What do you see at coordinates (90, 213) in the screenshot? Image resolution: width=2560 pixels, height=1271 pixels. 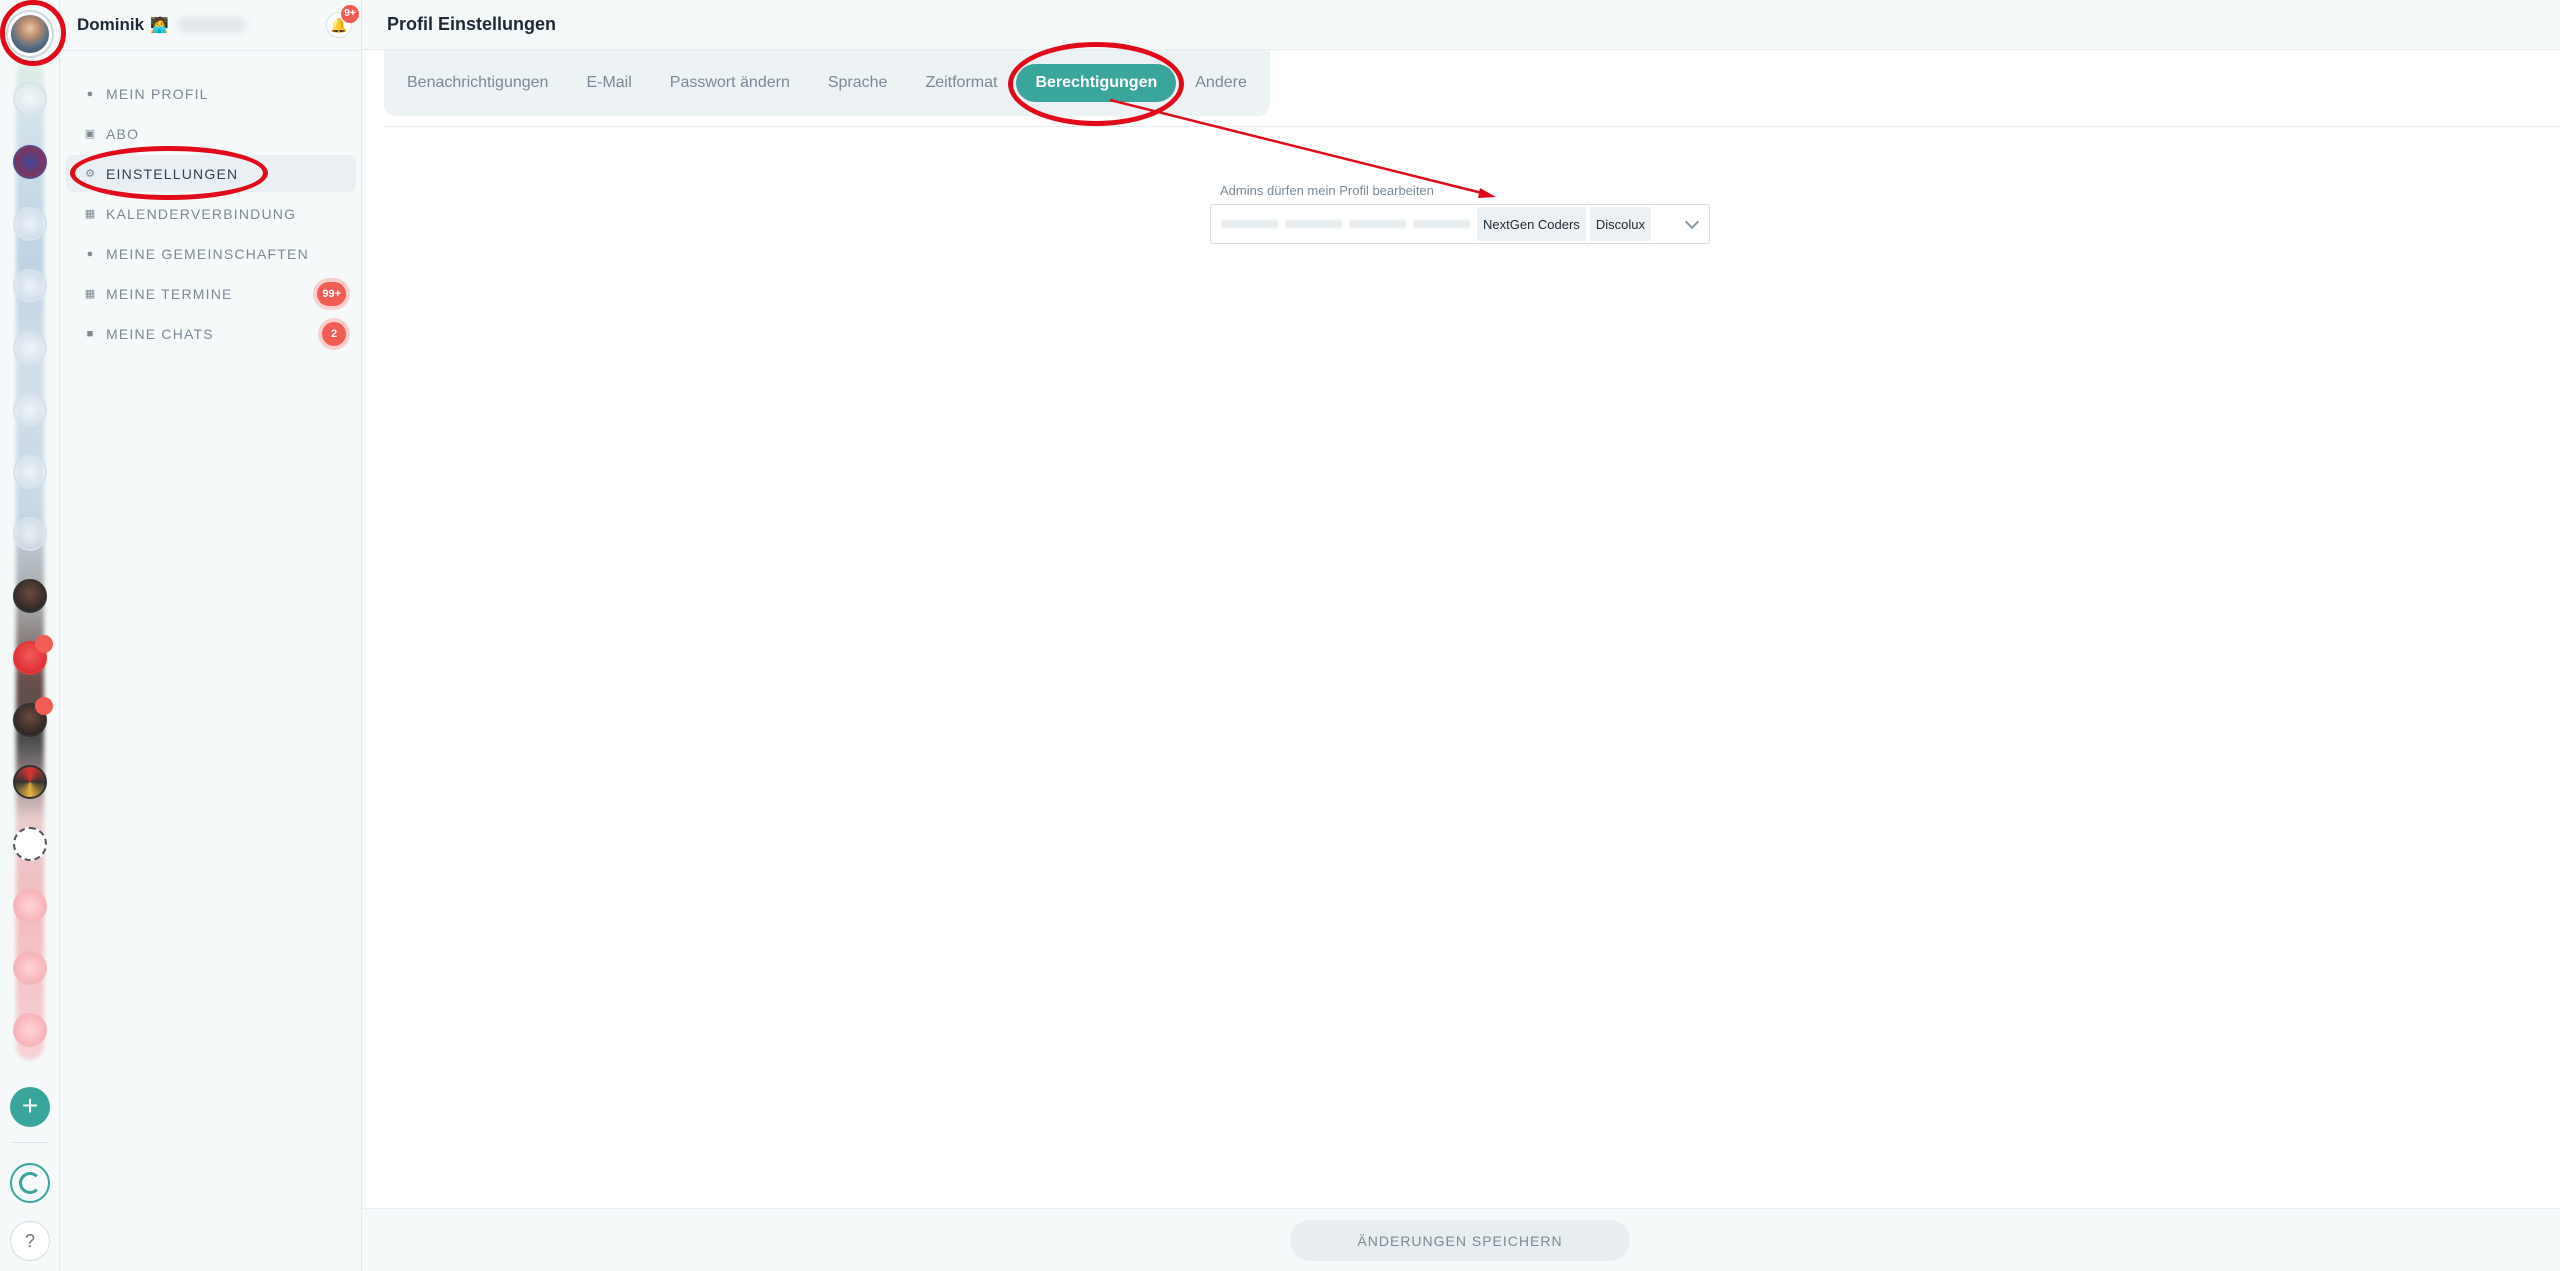 I see `calendar-sync-icon: ▦` at bounding box center [90, 213].